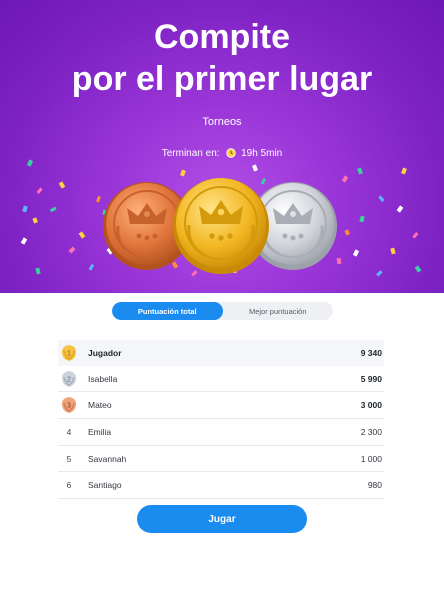  Describe the element at coordinates (107, 458) in the screenshot. I see `player-name: Savannah` at that location.